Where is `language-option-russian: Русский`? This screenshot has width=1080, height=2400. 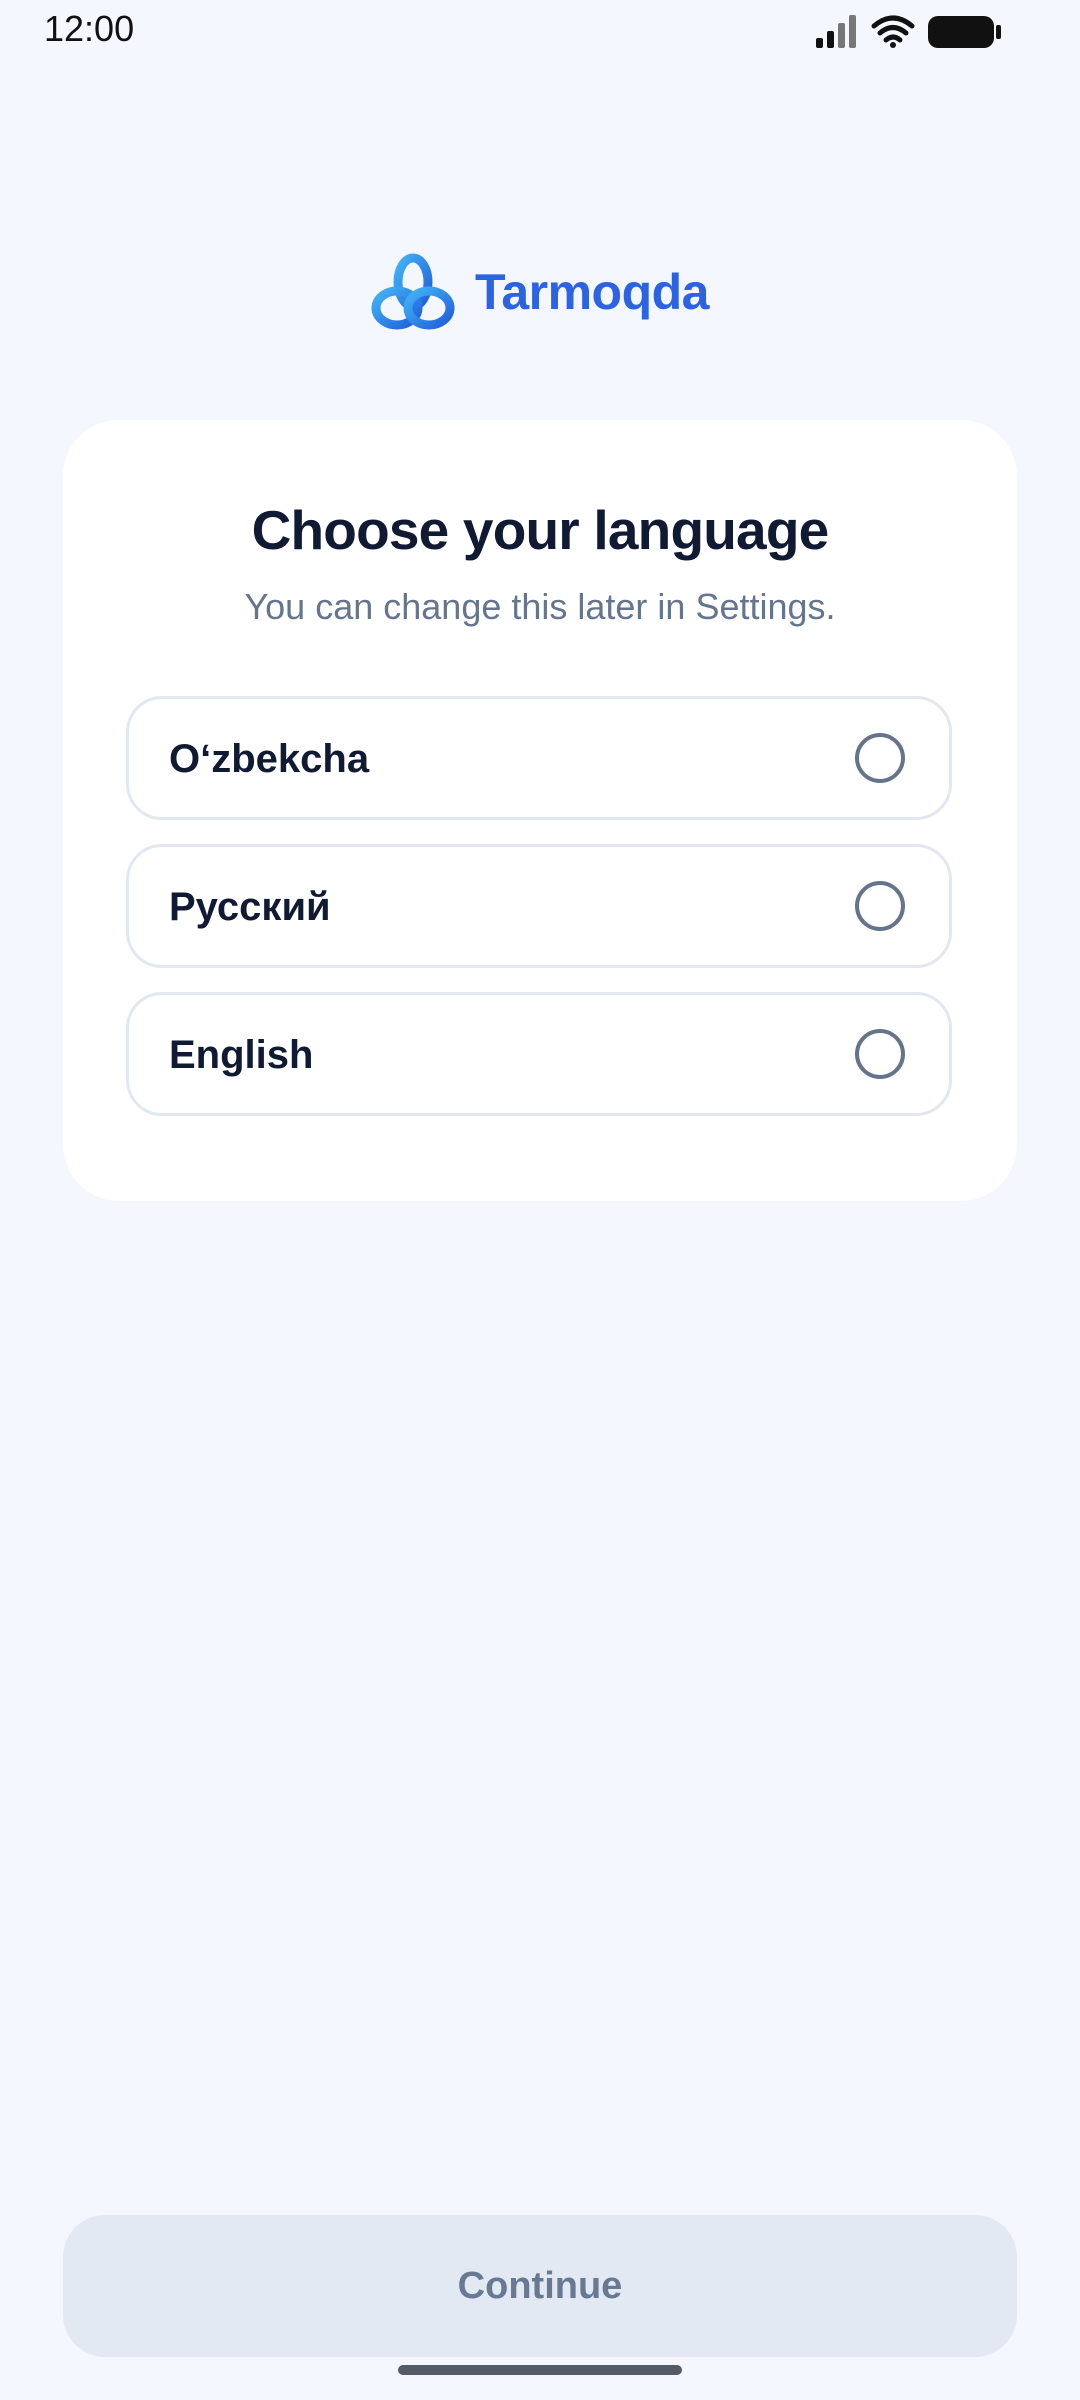 language-option-russian: Русский is located at coordinates (539, 906).